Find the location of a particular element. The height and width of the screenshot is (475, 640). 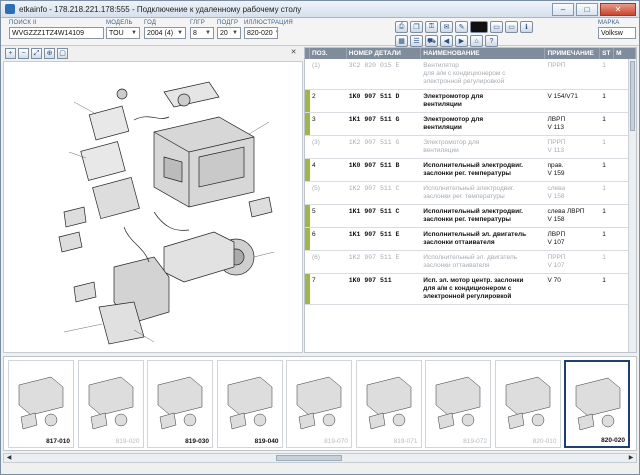

close-icon: ✕ is located at coordinates (293, 53).